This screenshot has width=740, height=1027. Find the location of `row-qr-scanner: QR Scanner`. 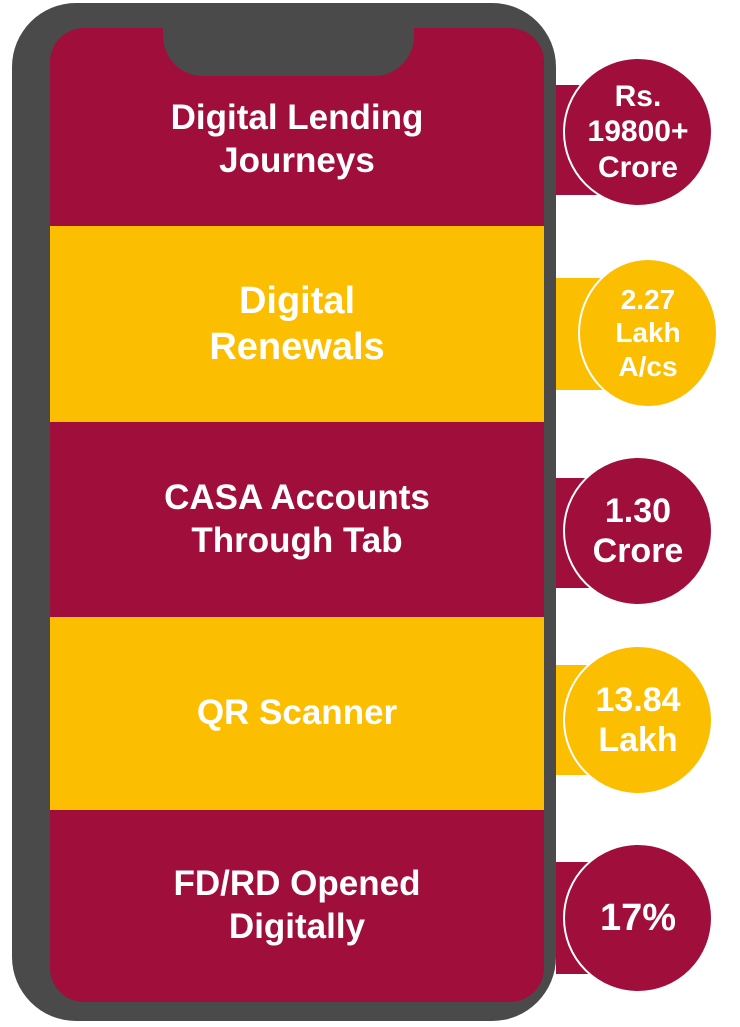

row-qr-scanner: QR Scanner is located at coordinates (297, 713).